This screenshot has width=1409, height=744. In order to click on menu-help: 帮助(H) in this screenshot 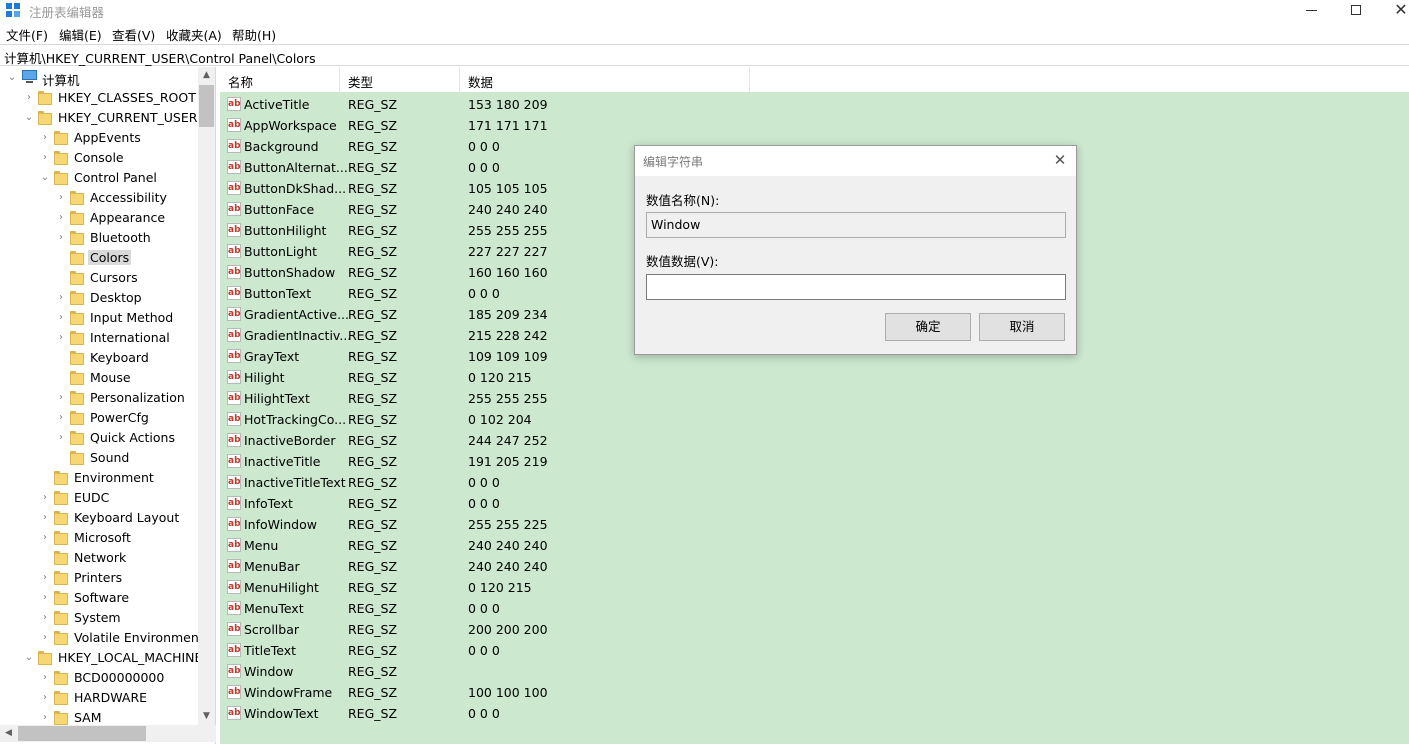, I will do `click(254, 34)`.